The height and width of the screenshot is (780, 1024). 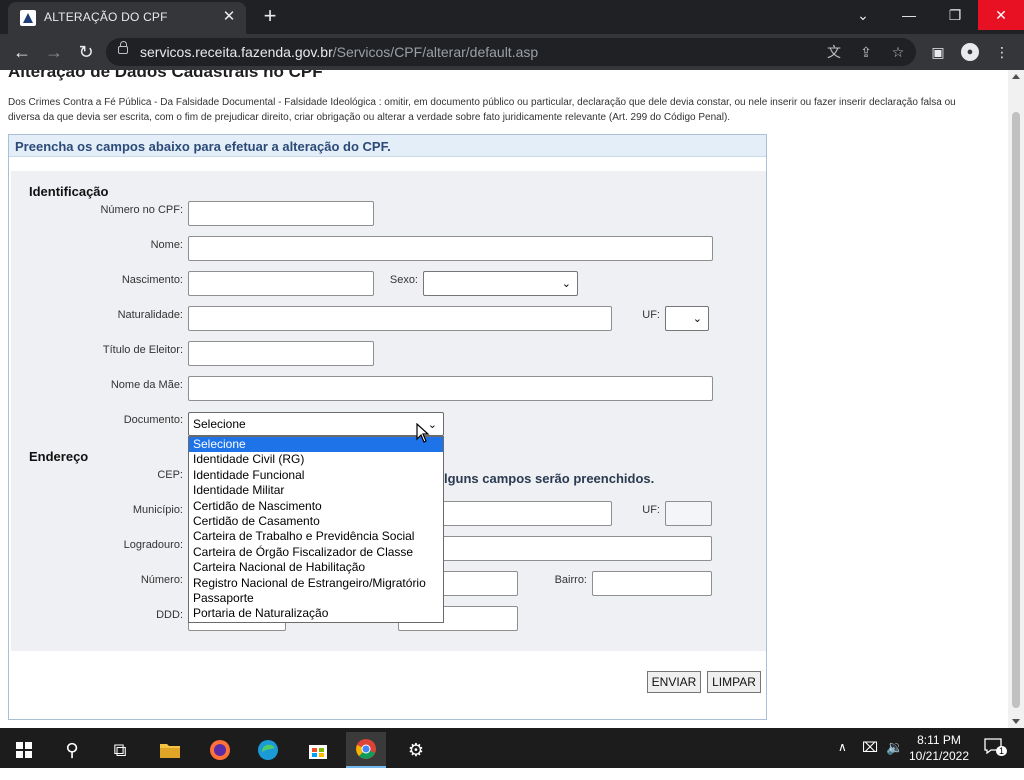 I want to click on clock-date: 10/21/2022, so click(x=939, y=756).